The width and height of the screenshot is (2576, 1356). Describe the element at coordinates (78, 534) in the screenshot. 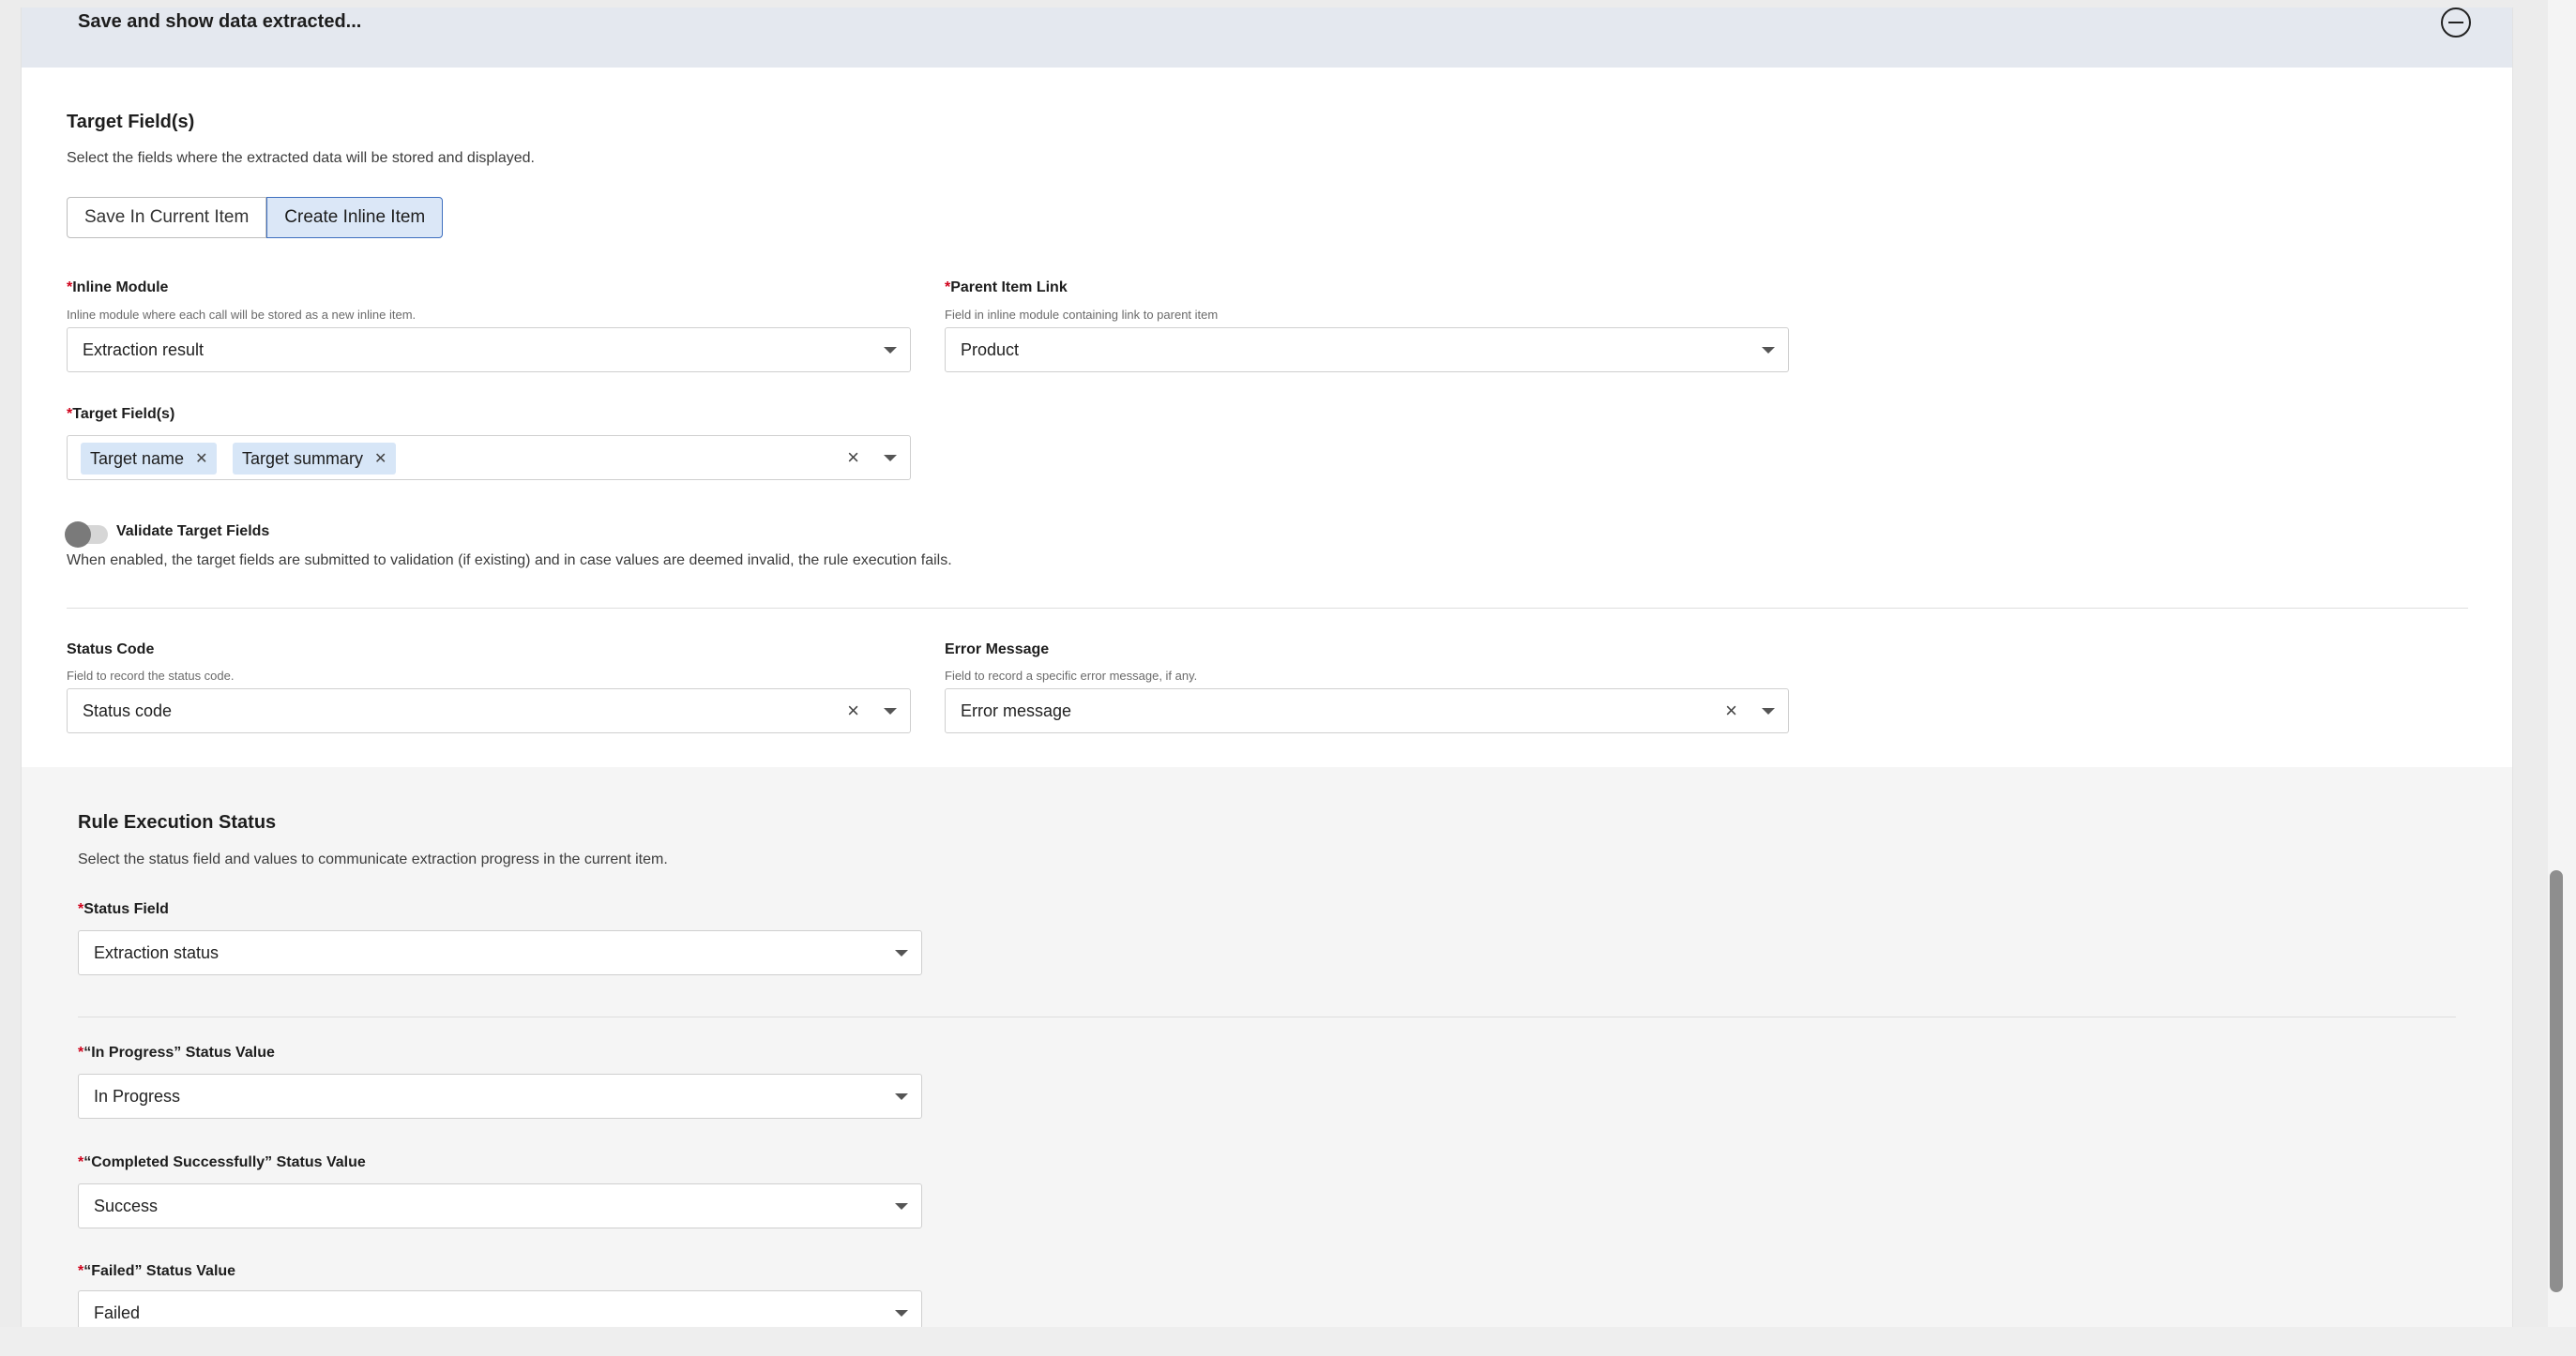

I see `toggle-knob` at that location.